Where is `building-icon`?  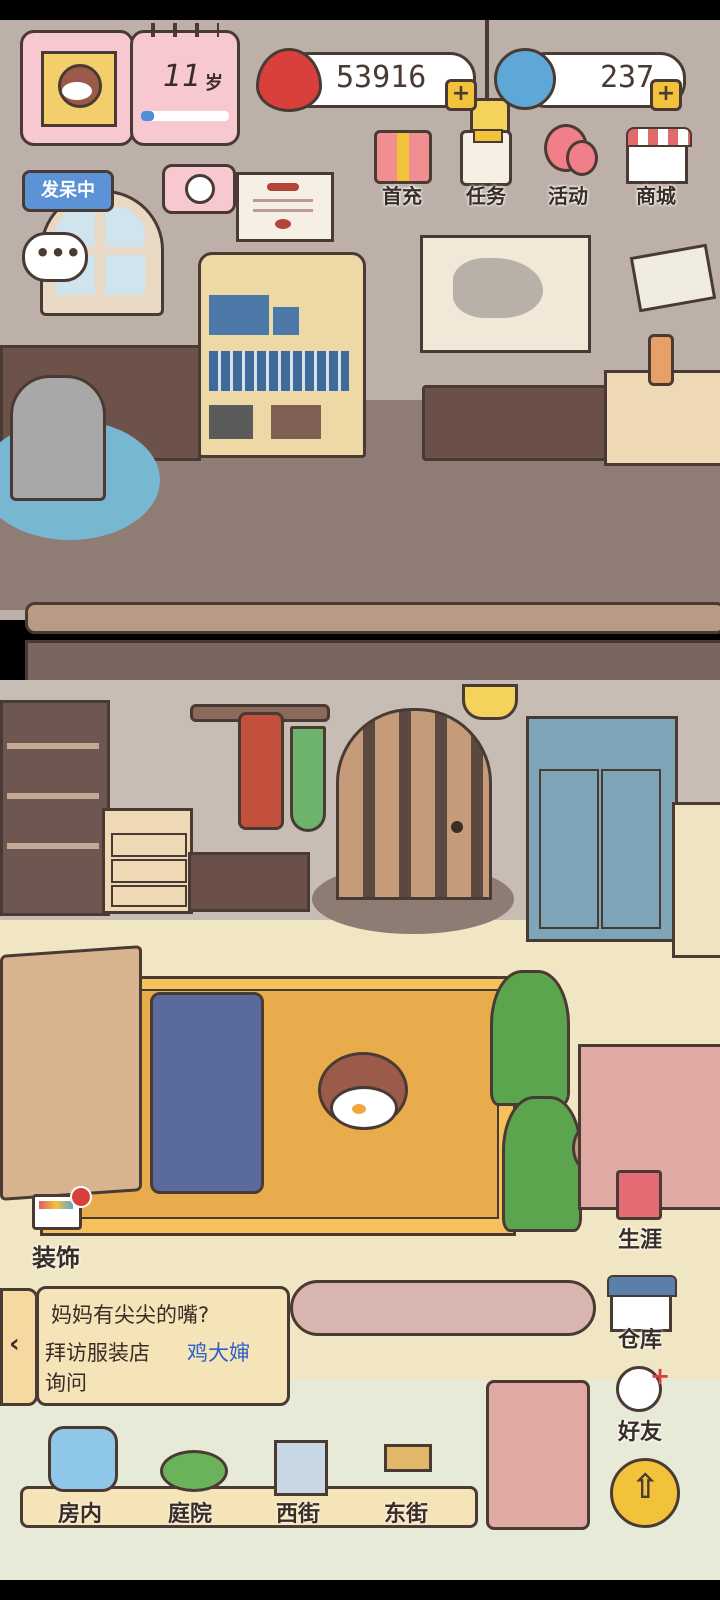 building-icon is located at coordinates (301, 1468).